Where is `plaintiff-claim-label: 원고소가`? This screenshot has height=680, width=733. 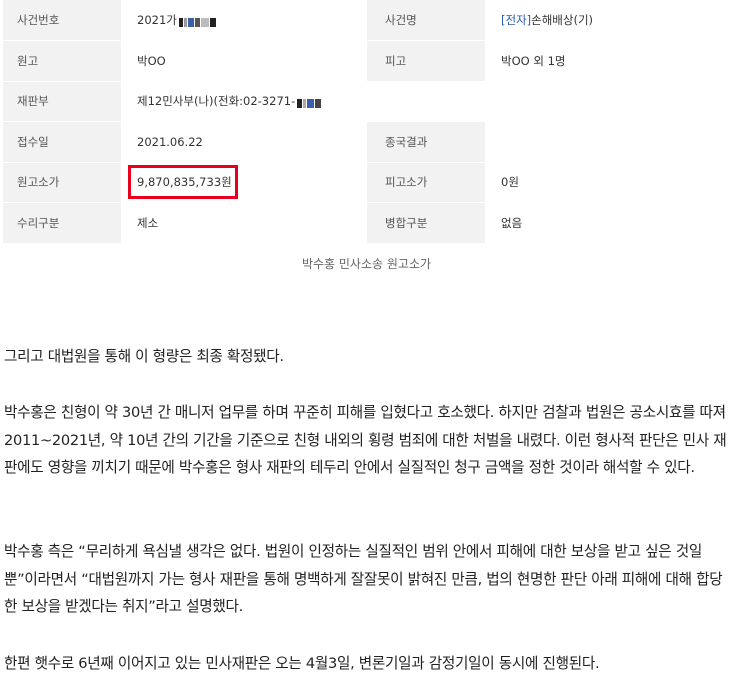 plaintiff-claim-label: 원고소가 is located at coordinates (62, 182).